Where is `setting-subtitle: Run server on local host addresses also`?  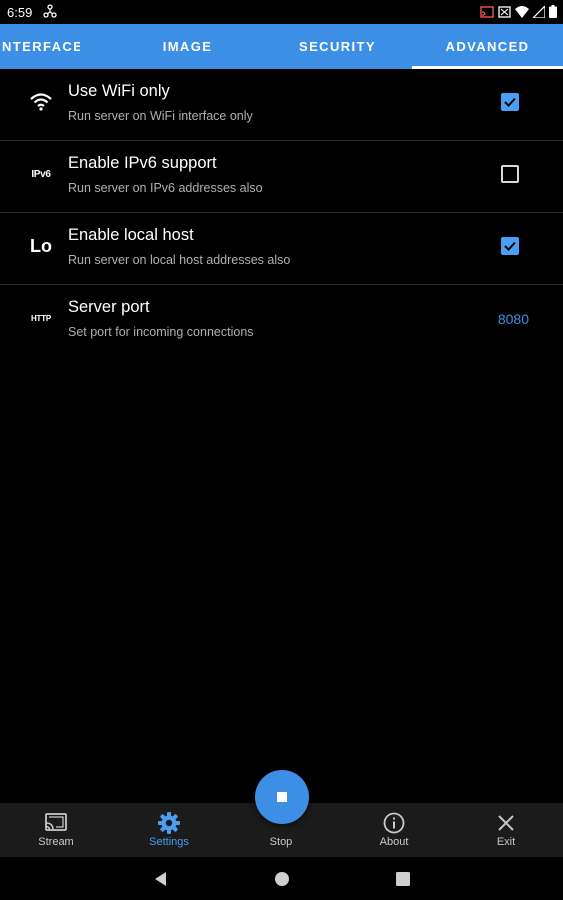 setting-subtitle: Run server on local host addresses also is located at coordinates (179, 260).